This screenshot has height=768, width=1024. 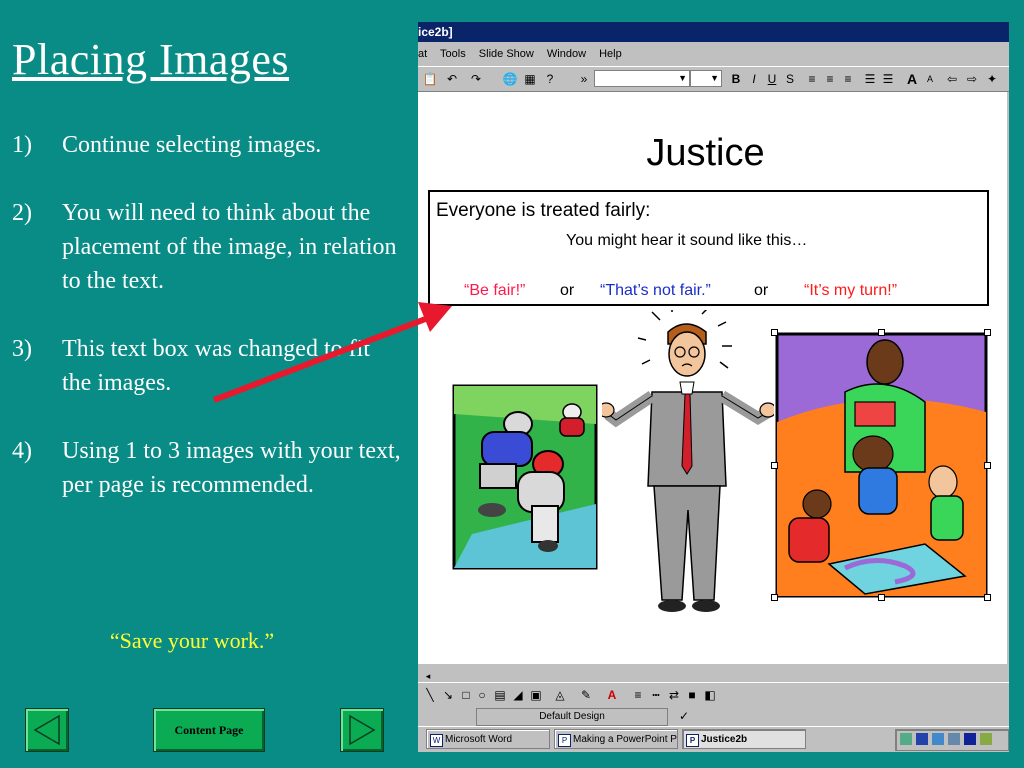 I want to click on fill-color-icon: ◬, so click(x=560, y=695).